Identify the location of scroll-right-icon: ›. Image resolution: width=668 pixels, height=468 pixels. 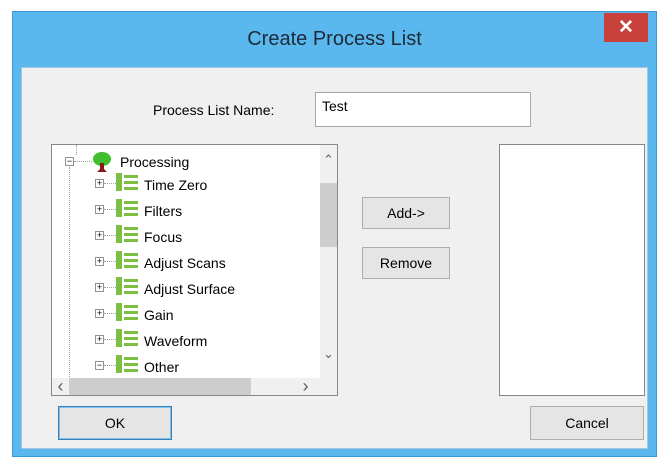
(305, 386).